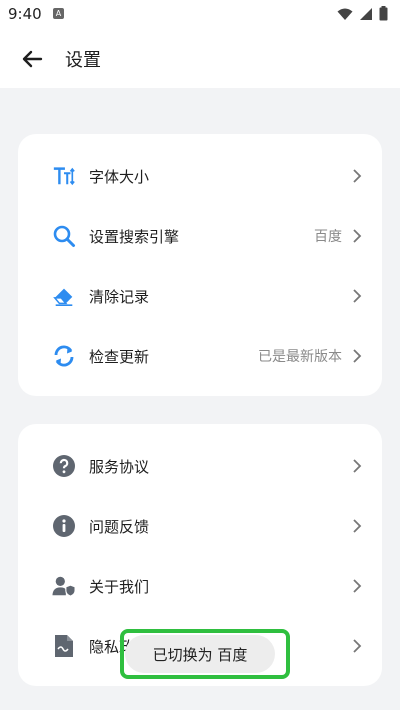 This screenshot has height=710, width=400. What do you see at coordinates (64, 586) in the screenshot?
I see `user-shield-icon` at bounding box center [64, 586].